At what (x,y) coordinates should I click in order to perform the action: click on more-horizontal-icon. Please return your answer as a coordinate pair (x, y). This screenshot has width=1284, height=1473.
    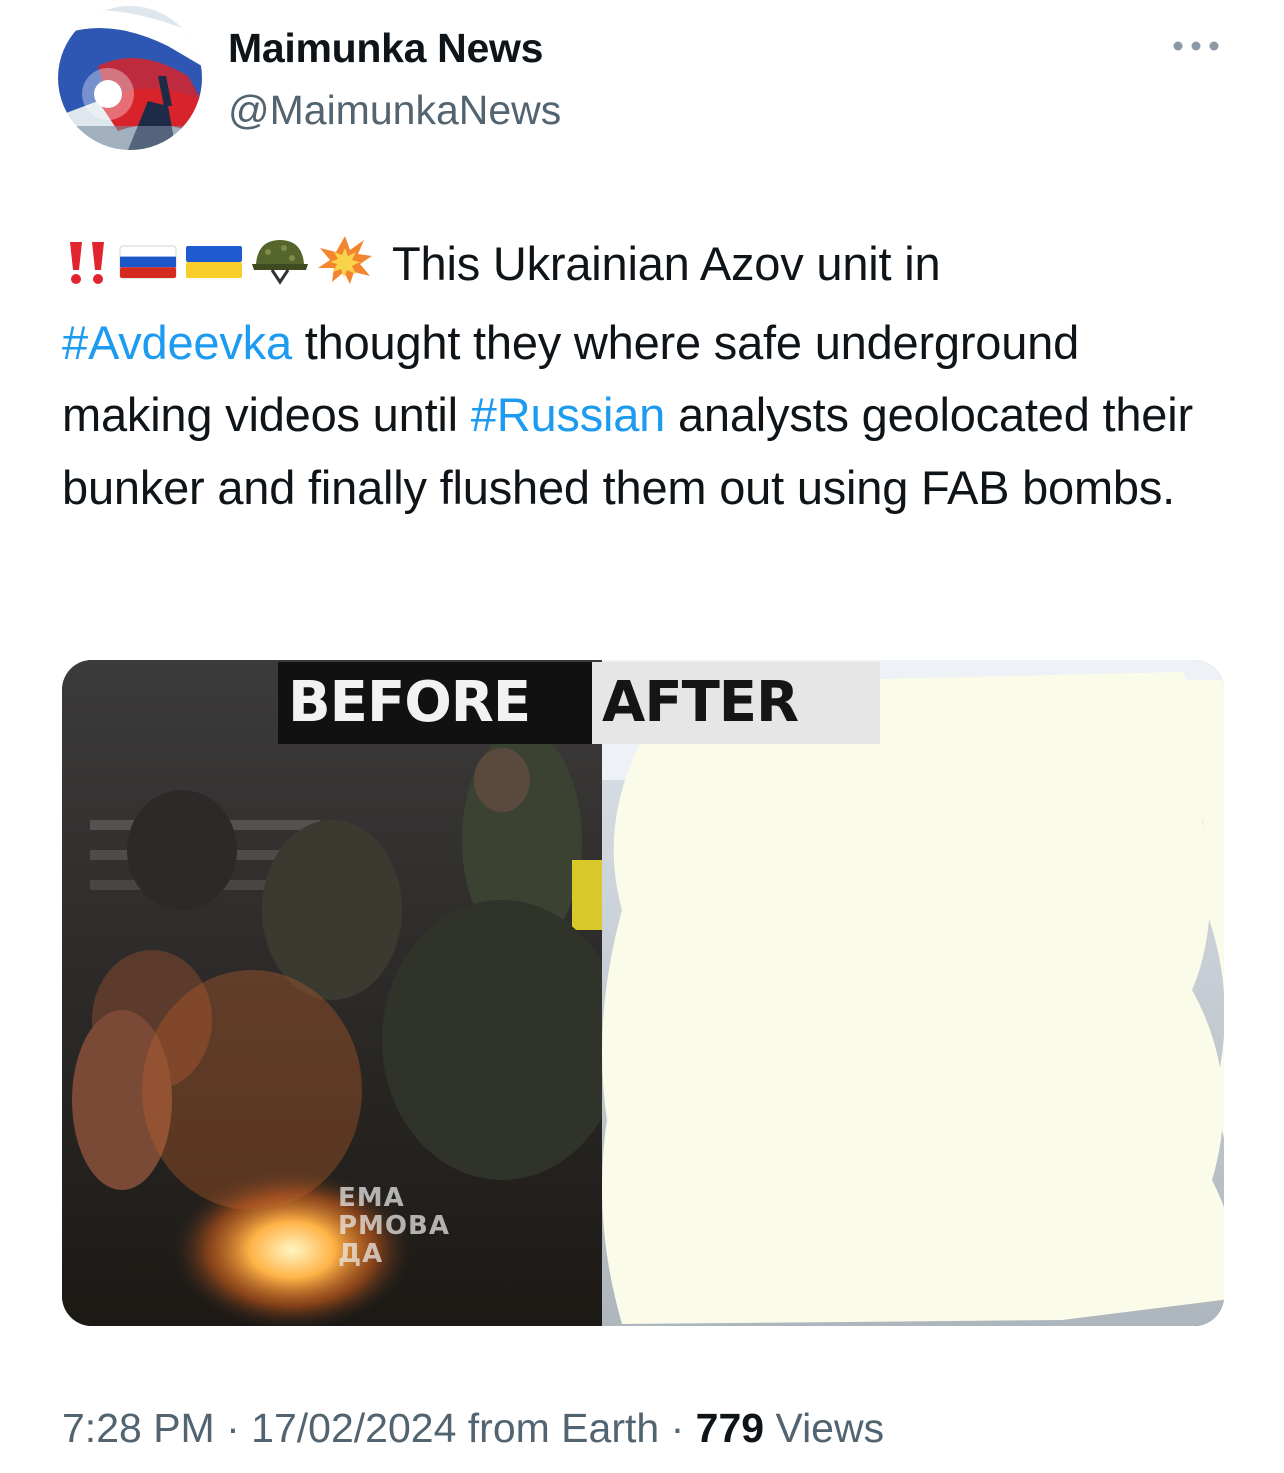
    Looking at the image, I should click on (1196, 46).